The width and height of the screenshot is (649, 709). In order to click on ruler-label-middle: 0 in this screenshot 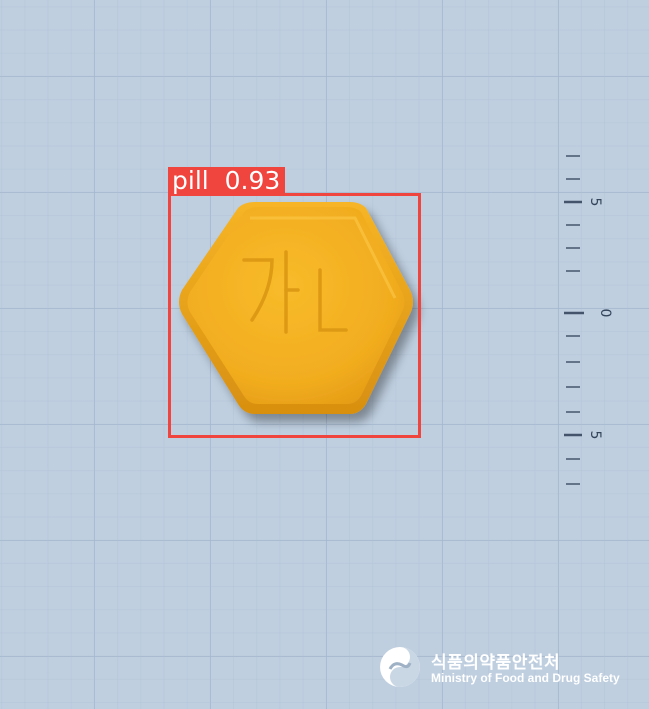, I will do `click(605, 313)`.